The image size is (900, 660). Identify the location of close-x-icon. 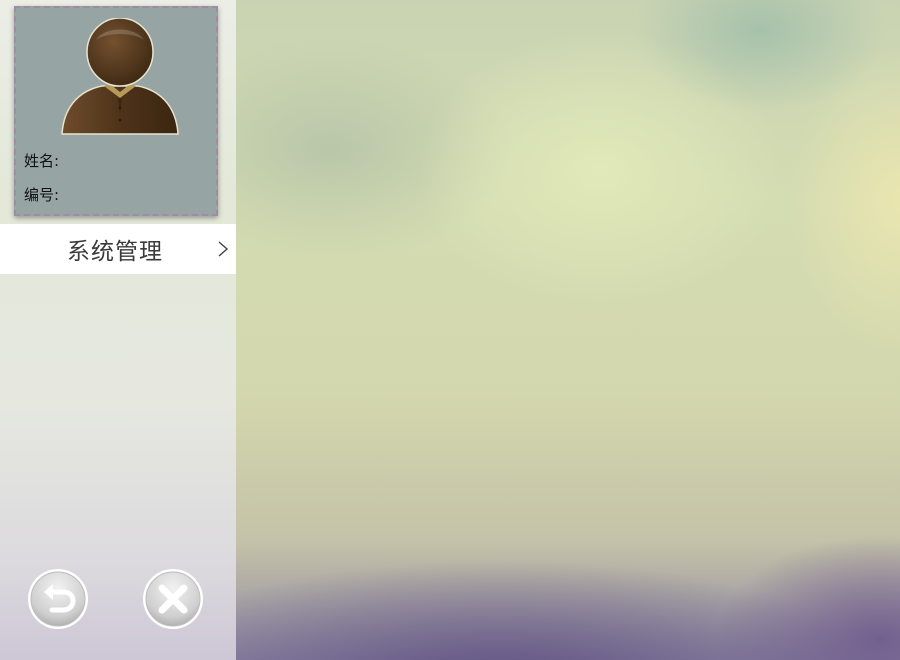
(173, 599).